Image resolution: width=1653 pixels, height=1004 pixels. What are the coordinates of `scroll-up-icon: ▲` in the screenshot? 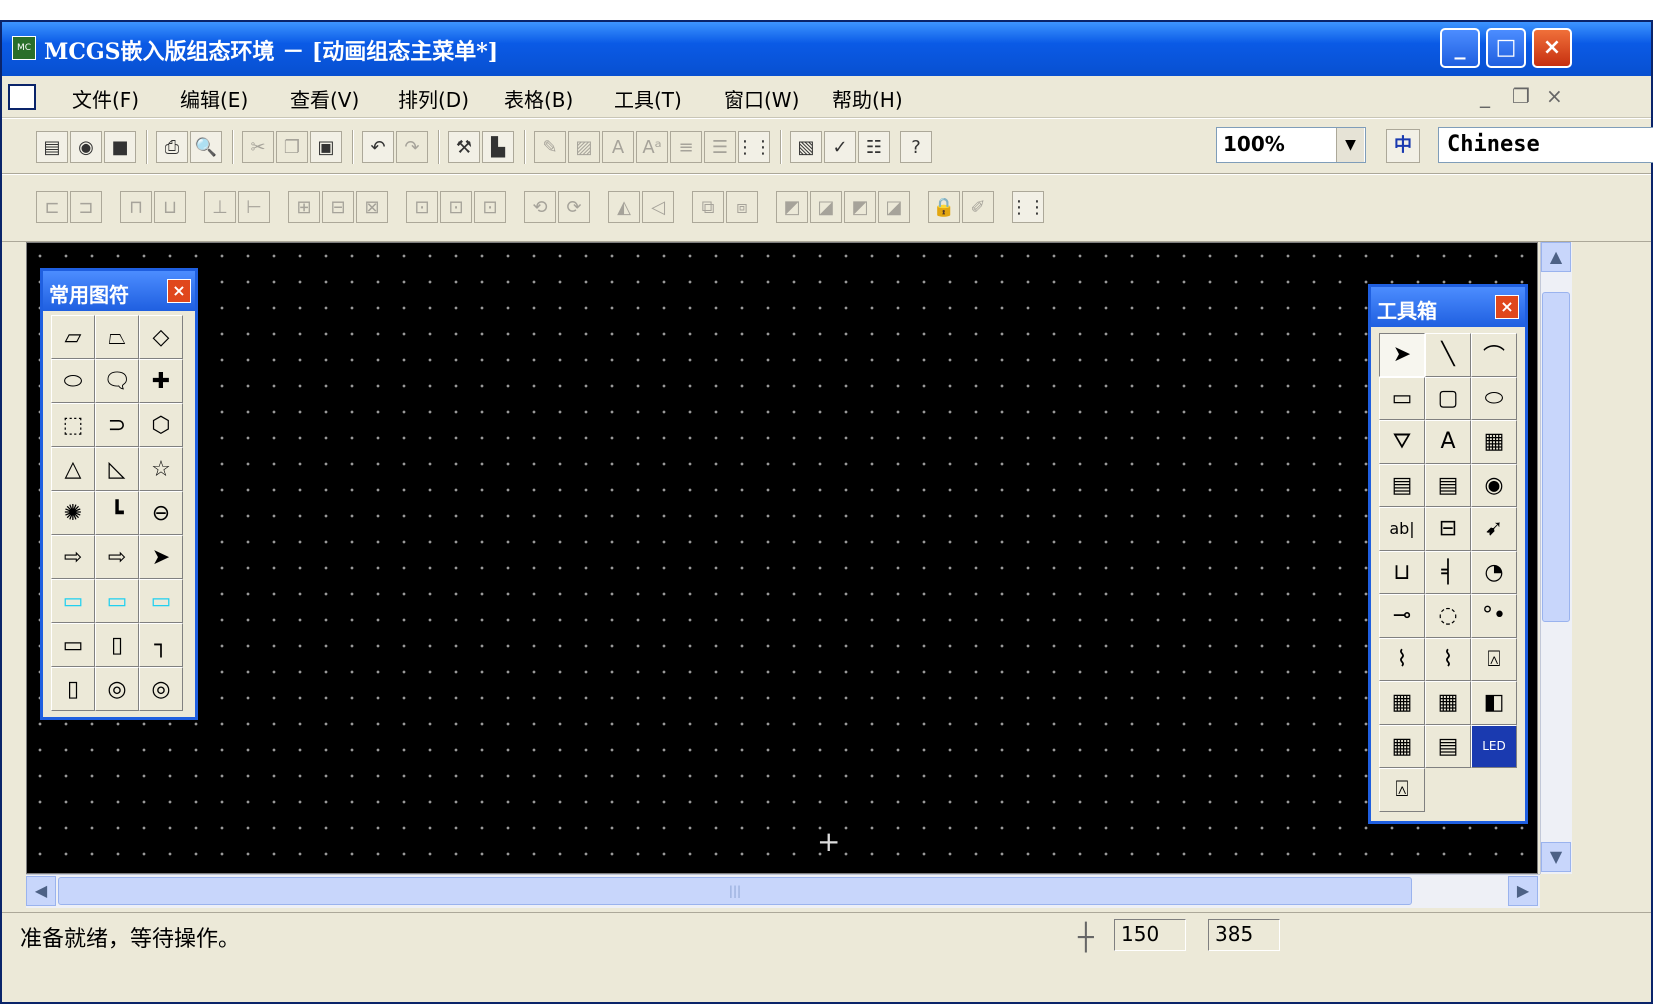 It's located at (1556, 257).